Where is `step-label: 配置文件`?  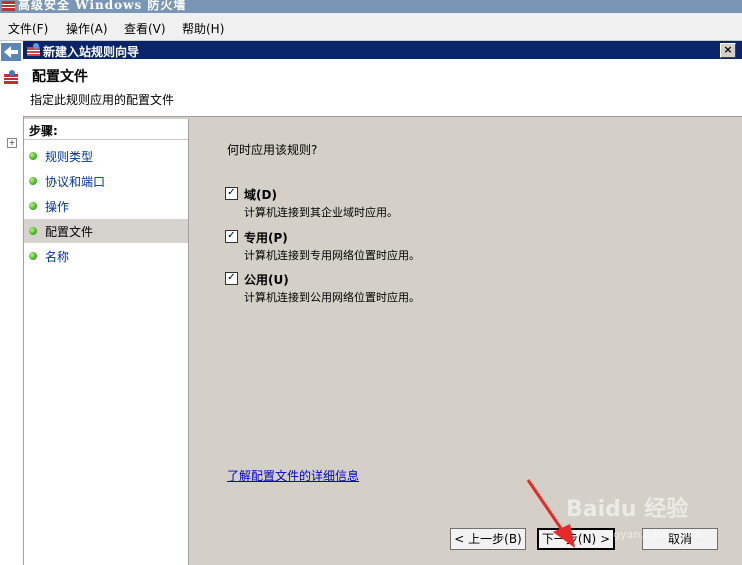 step-label: 配置文件 is located at coordinates (69, 232).